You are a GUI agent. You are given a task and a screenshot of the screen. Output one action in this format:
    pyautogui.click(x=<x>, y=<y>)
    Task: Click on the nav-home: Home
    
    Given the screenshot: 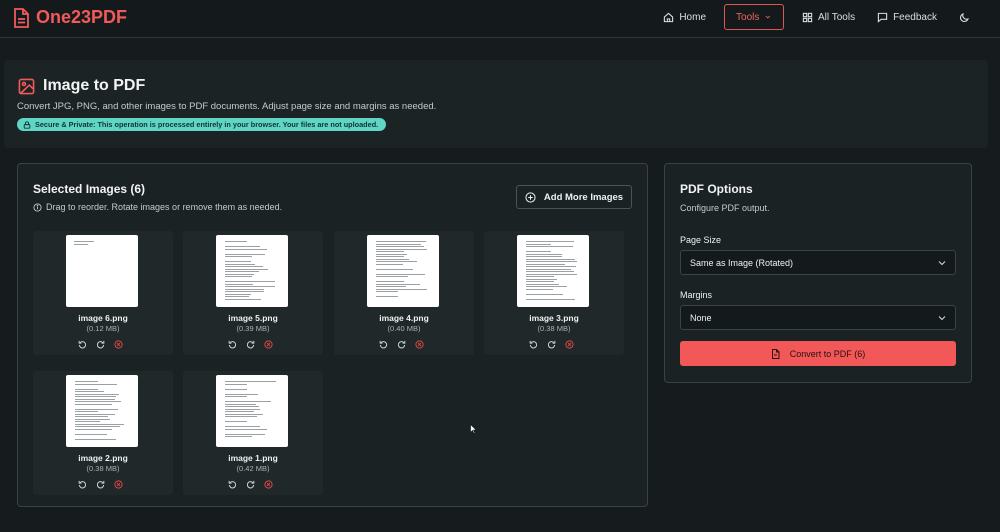 What is the action you would take?
    pyautogui.click(x=684, y=17)
    